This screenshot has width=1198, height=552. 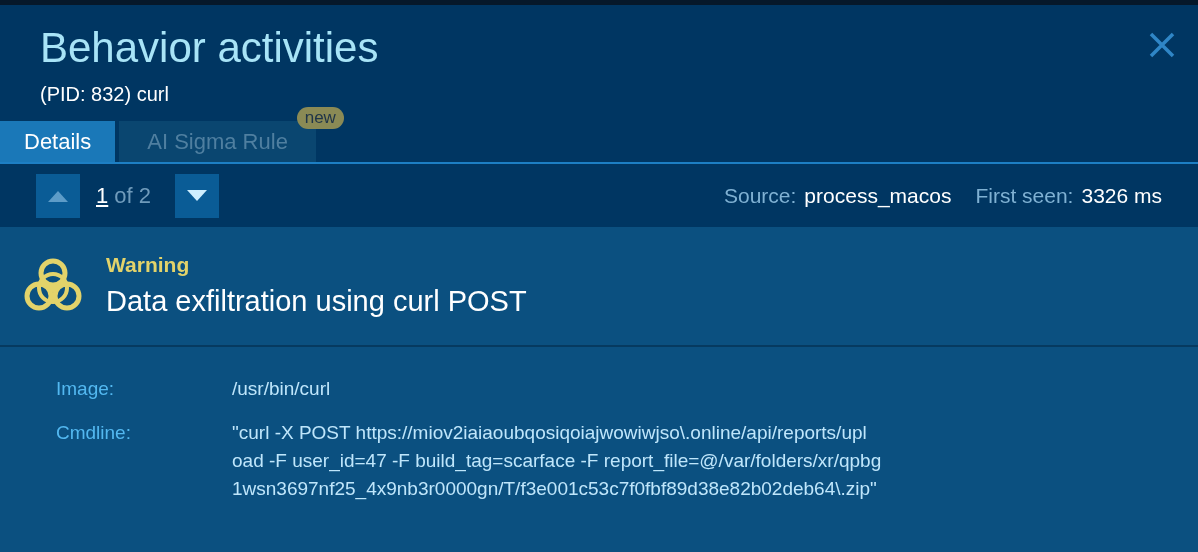 What do you see at coordinates (878, 196) in the screenshot?
I see `meta-value: process_macos` at bounding box center [878, 196].